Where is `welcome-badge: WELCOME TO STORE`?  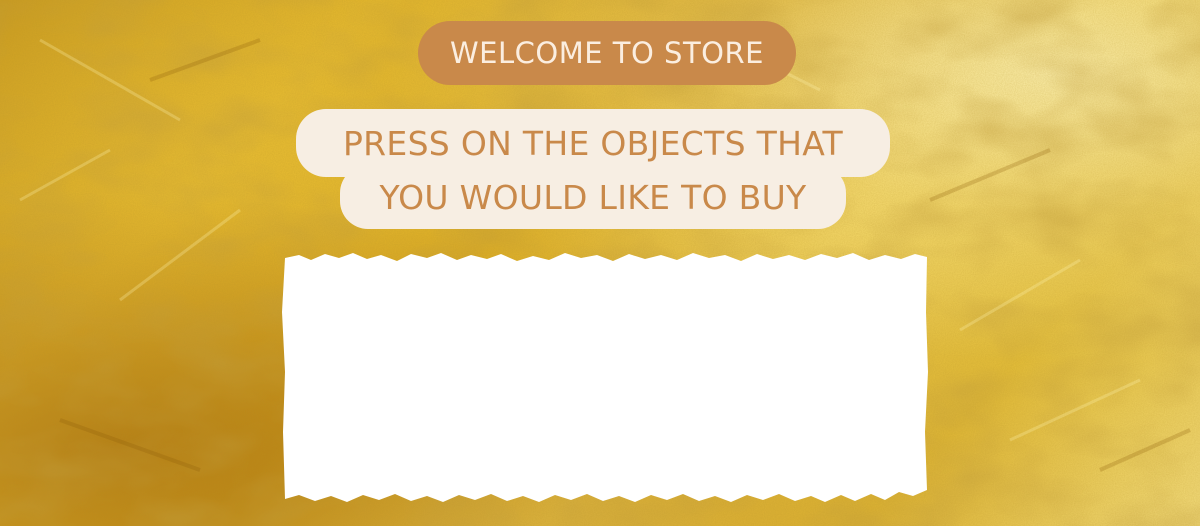
welcome-badge: WELCOME TO STORE is located at coordinates (607, 53).